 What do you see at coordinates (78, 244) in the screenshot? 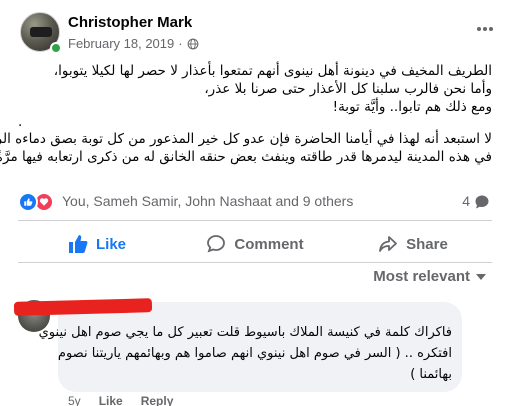
I see `thumbs-up-icon` at bounding box center [78, 244].